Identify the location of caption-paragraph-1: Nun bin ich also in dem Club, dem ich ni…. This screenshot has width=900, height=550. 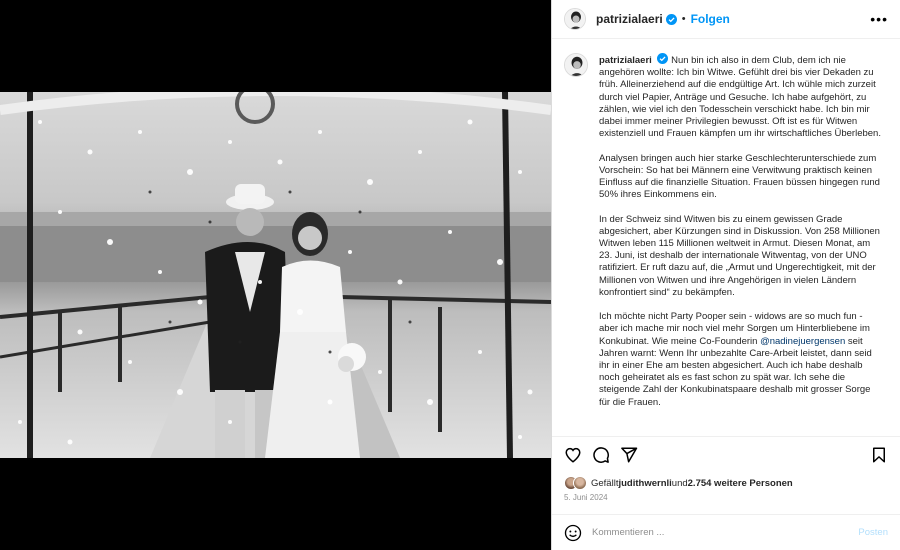
(740, 97).